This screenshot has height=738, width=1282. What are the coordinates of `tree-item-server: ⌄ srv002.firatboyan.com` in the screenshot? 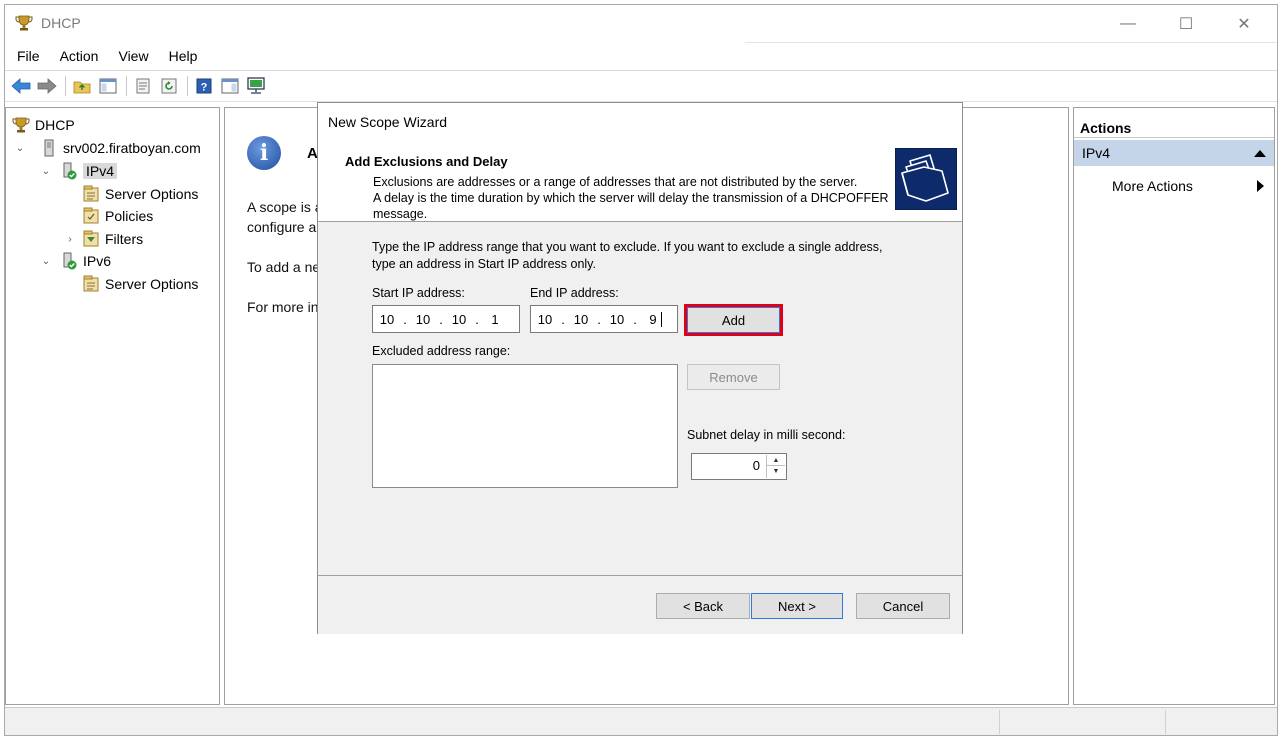 It's located at (107, 148).